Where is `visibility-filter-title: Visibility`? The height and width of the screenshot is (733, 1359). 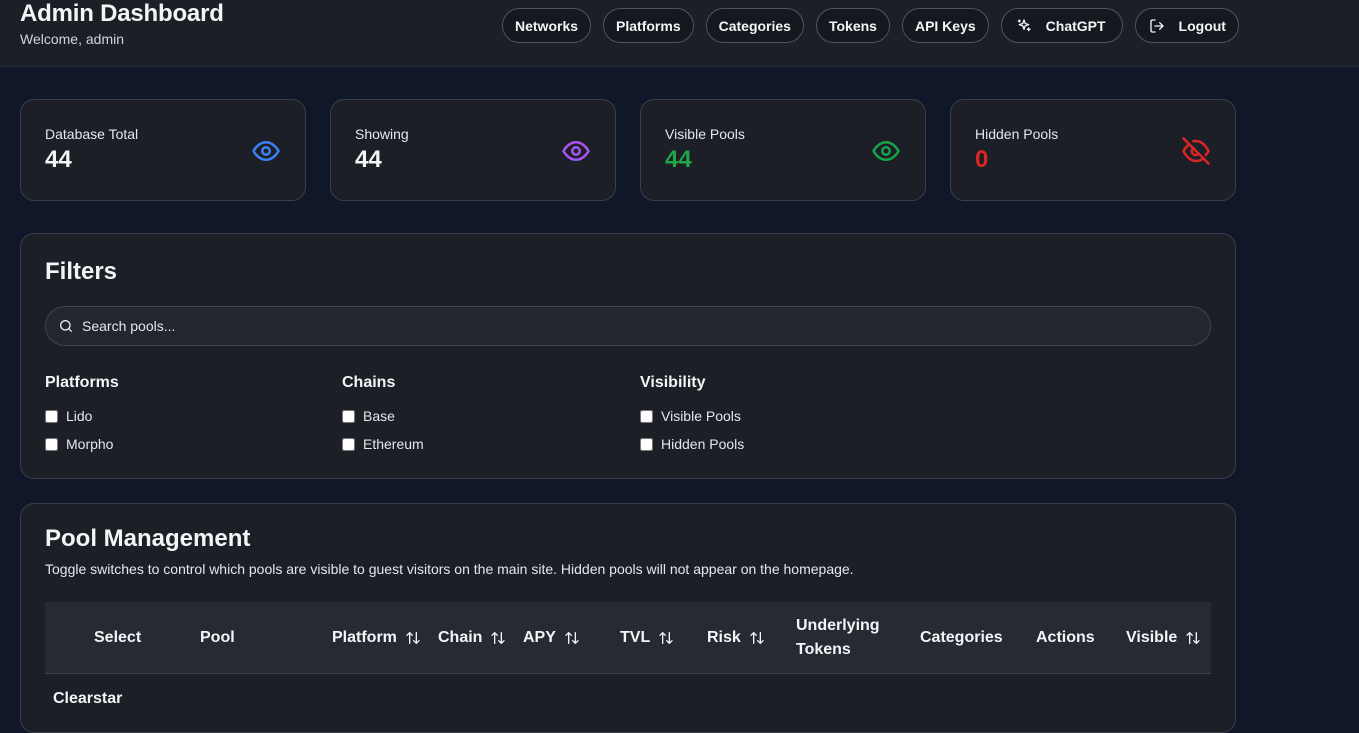 visibility-filter-title: Visibility is located at coordinates (673, 382).